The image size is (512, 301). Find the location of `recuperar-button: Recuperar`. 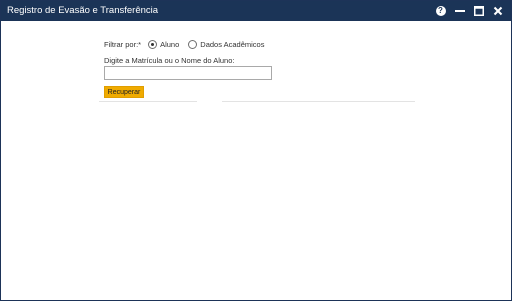

recuperar-button: Recuperar is located at coordinates (124, 92).